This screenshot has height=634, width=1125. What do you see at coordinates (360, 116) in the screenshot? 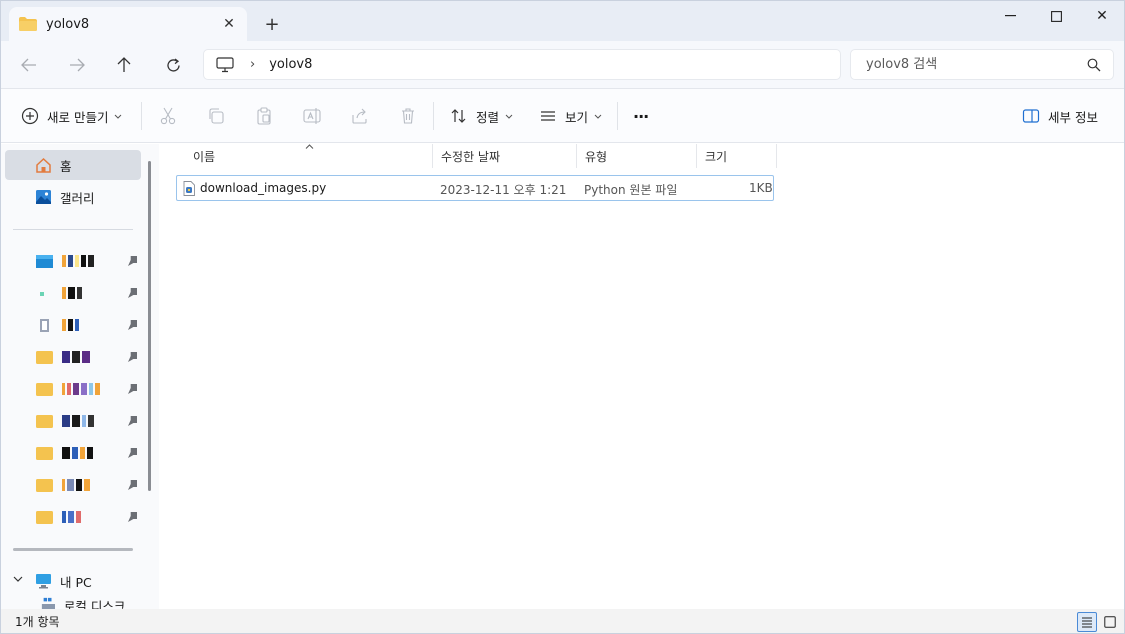
I see `share-icon` at bounding box center [360, 116].